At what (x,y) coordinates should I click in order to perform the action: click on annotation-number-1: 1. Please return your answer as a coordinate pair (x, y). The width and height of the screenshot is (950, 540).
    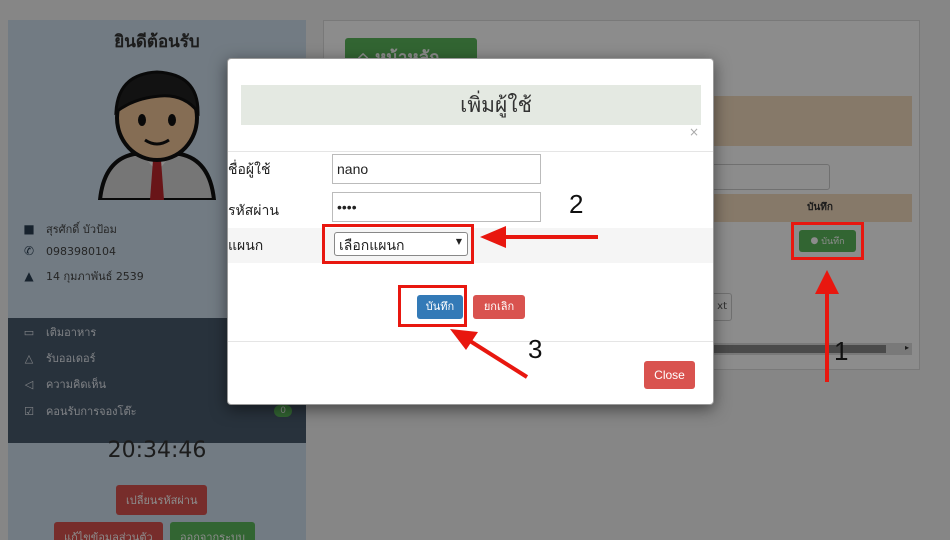
    Looking at the image, I should click on (841, 351).